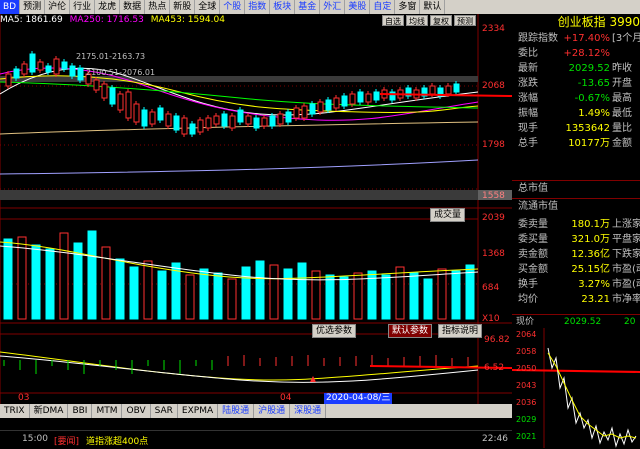  What do you see at coordinates (10, 7) in the screenshot?
I see `toolbar-item: BD` at bounding box center [10, 7].